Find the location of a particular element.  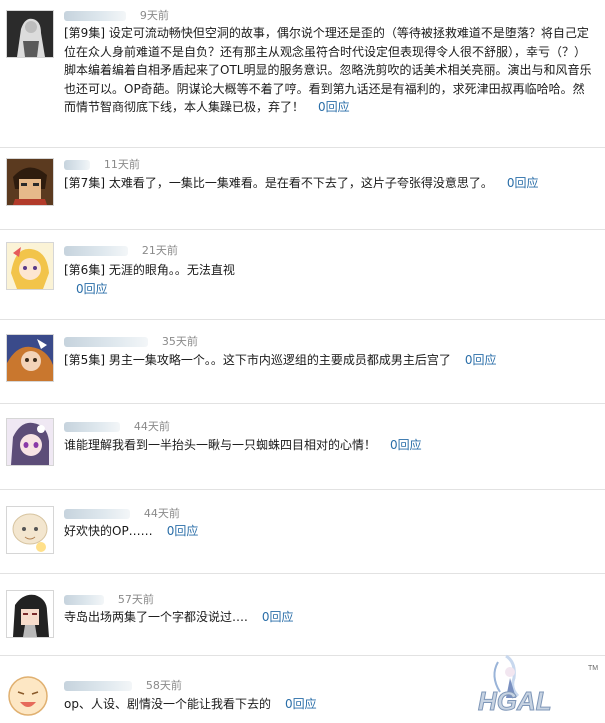

comment-meta: 9天前 is located at coordinates (116, 15).